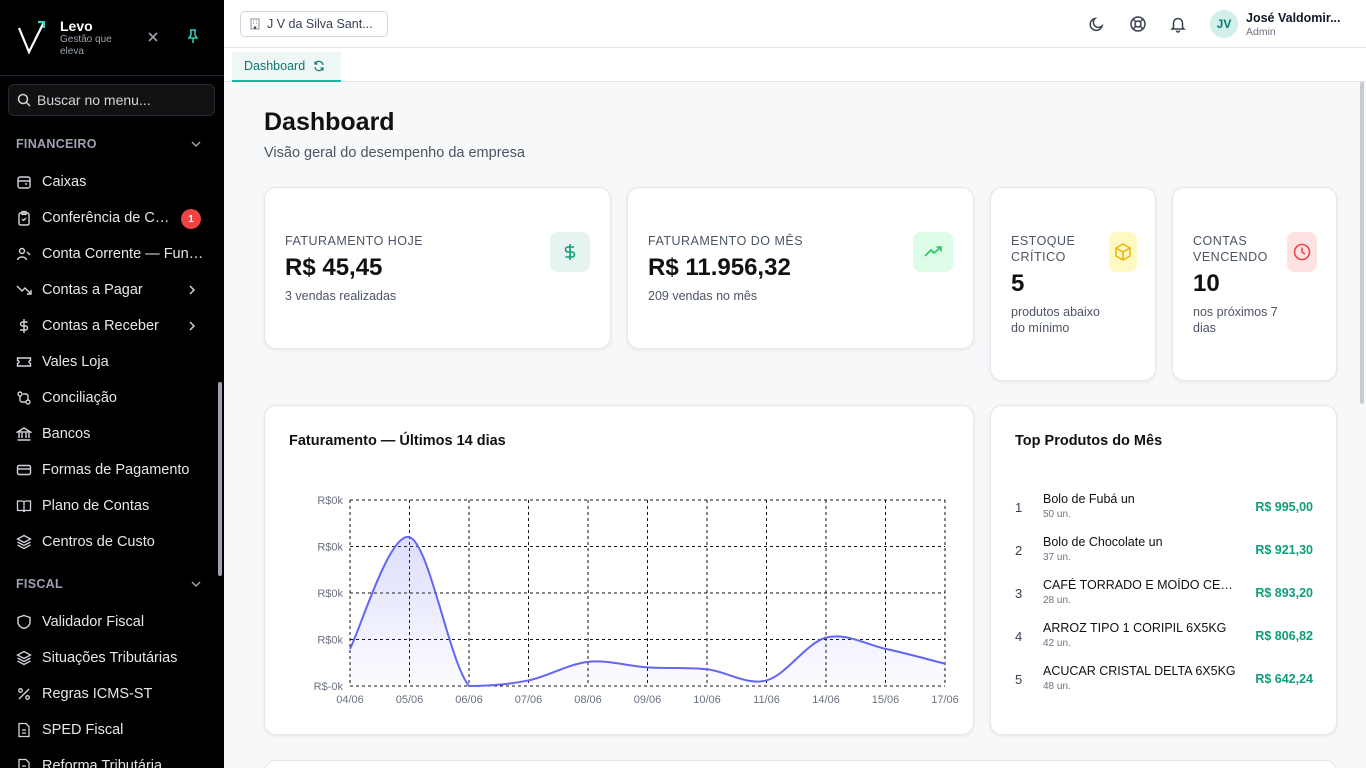 This screenshot has width=1366, height=768. I want to click on ticket-icon, so click(24, 362).